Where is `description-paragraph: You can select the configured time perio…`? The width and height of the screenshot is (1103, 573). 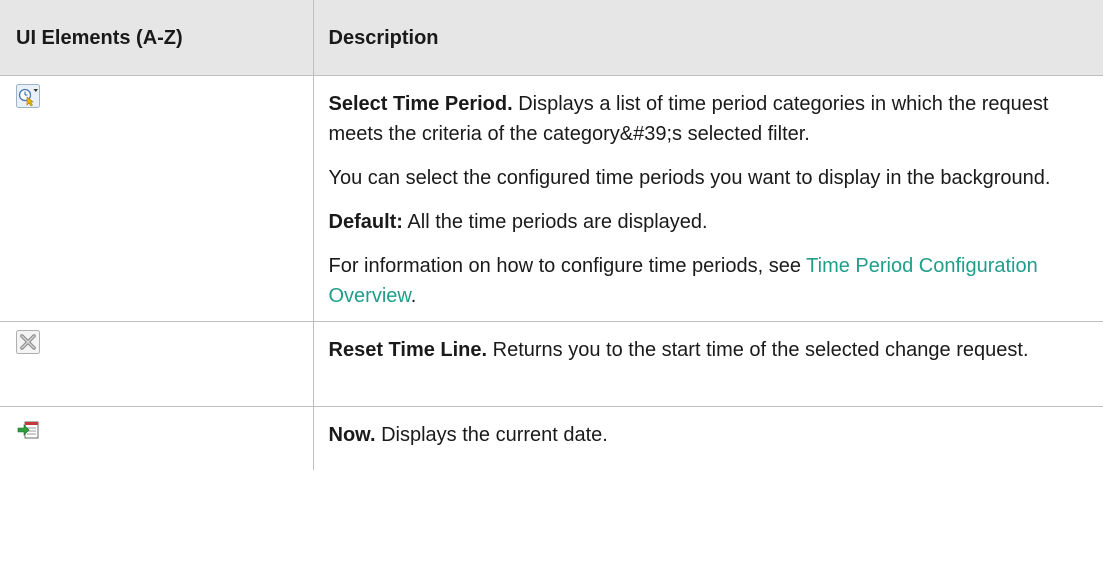 description-paragraph: You can select the configured time perio… is located at coordinates (689, 178).